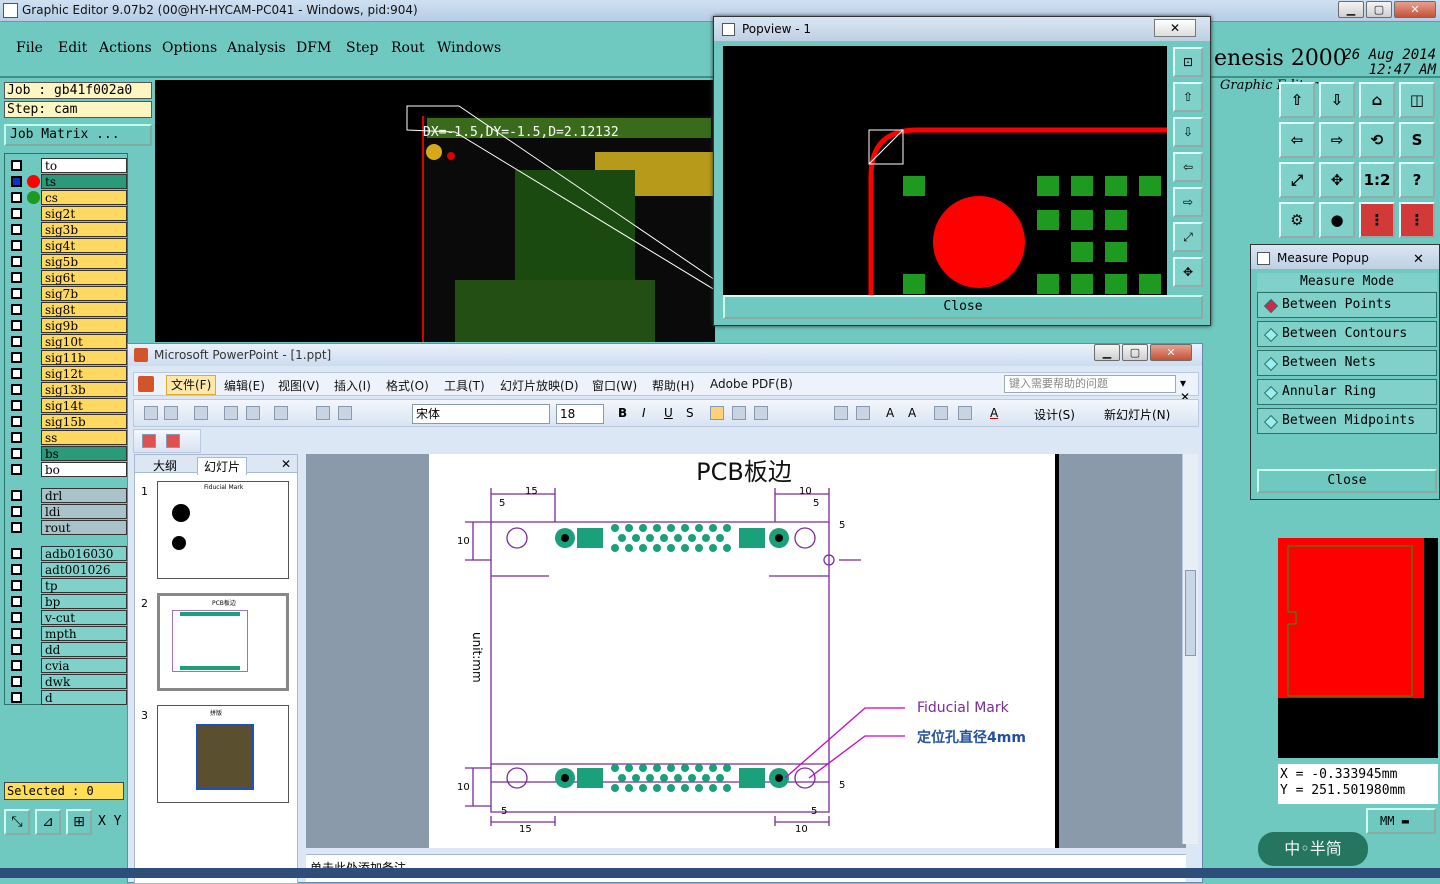 This screenshot has height=884, width=1440. What do you see at coordinates (1175, 28) in the screenshot?
I see `popview-close-icon: ✕` at bounding box center [1175, 28].